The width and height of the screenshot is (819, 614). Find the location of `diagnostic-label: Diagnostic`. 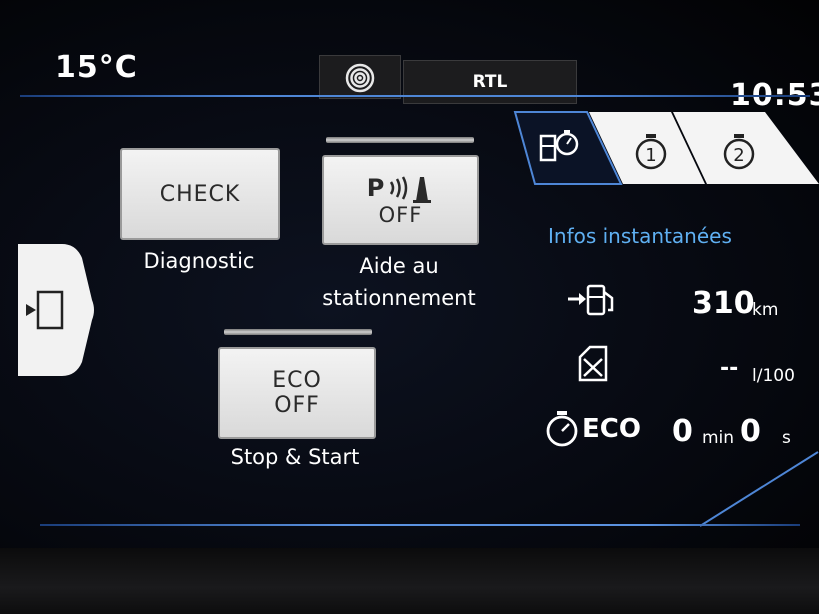

diagnostic-label: Diagnostic is located at coordinates (199, 261).